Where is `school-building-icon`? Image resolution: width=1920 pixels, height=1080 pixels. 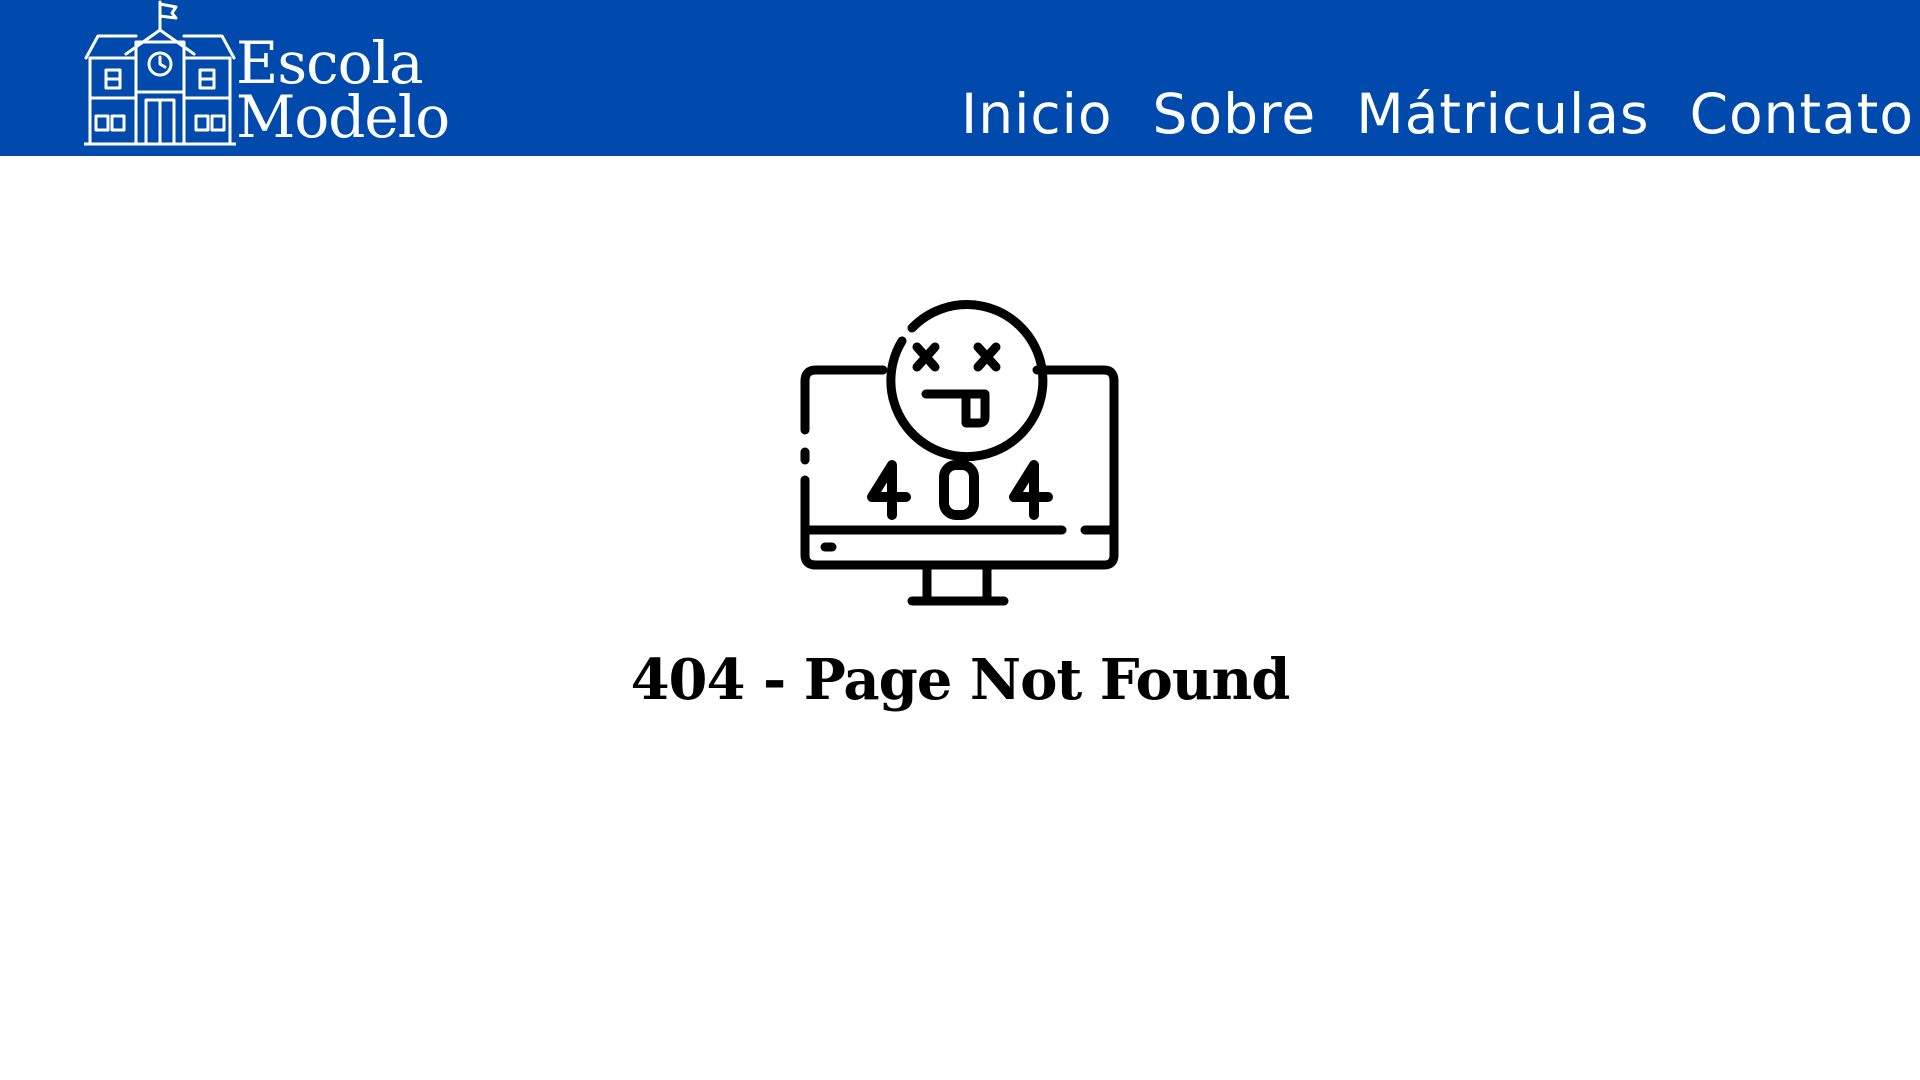 school-building-icon is located at coordinates (160, 73).